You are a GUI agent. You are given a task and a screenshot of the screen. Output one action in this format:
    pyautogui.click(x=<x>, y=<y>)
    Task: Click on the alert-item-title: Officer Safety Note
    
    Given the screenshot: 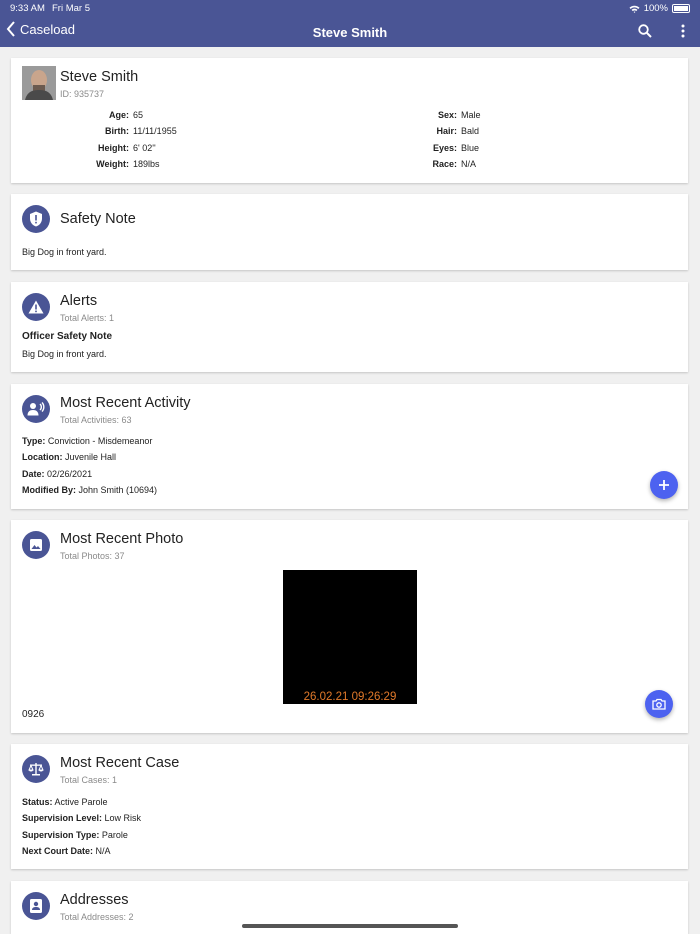 What is the action you would take?
    pyautogui.click(x=67, y=336)
    